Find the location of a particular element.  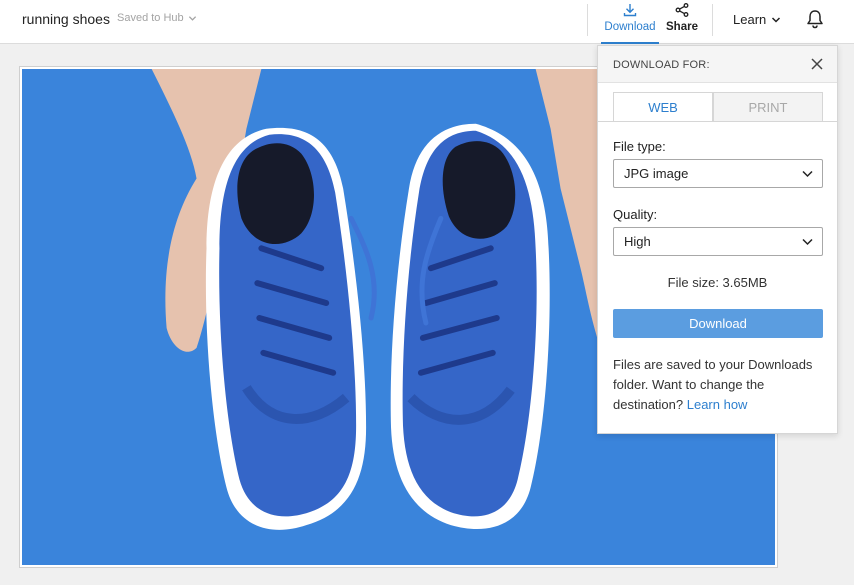

tab-web: WEB is located at coordinates (663, 107).